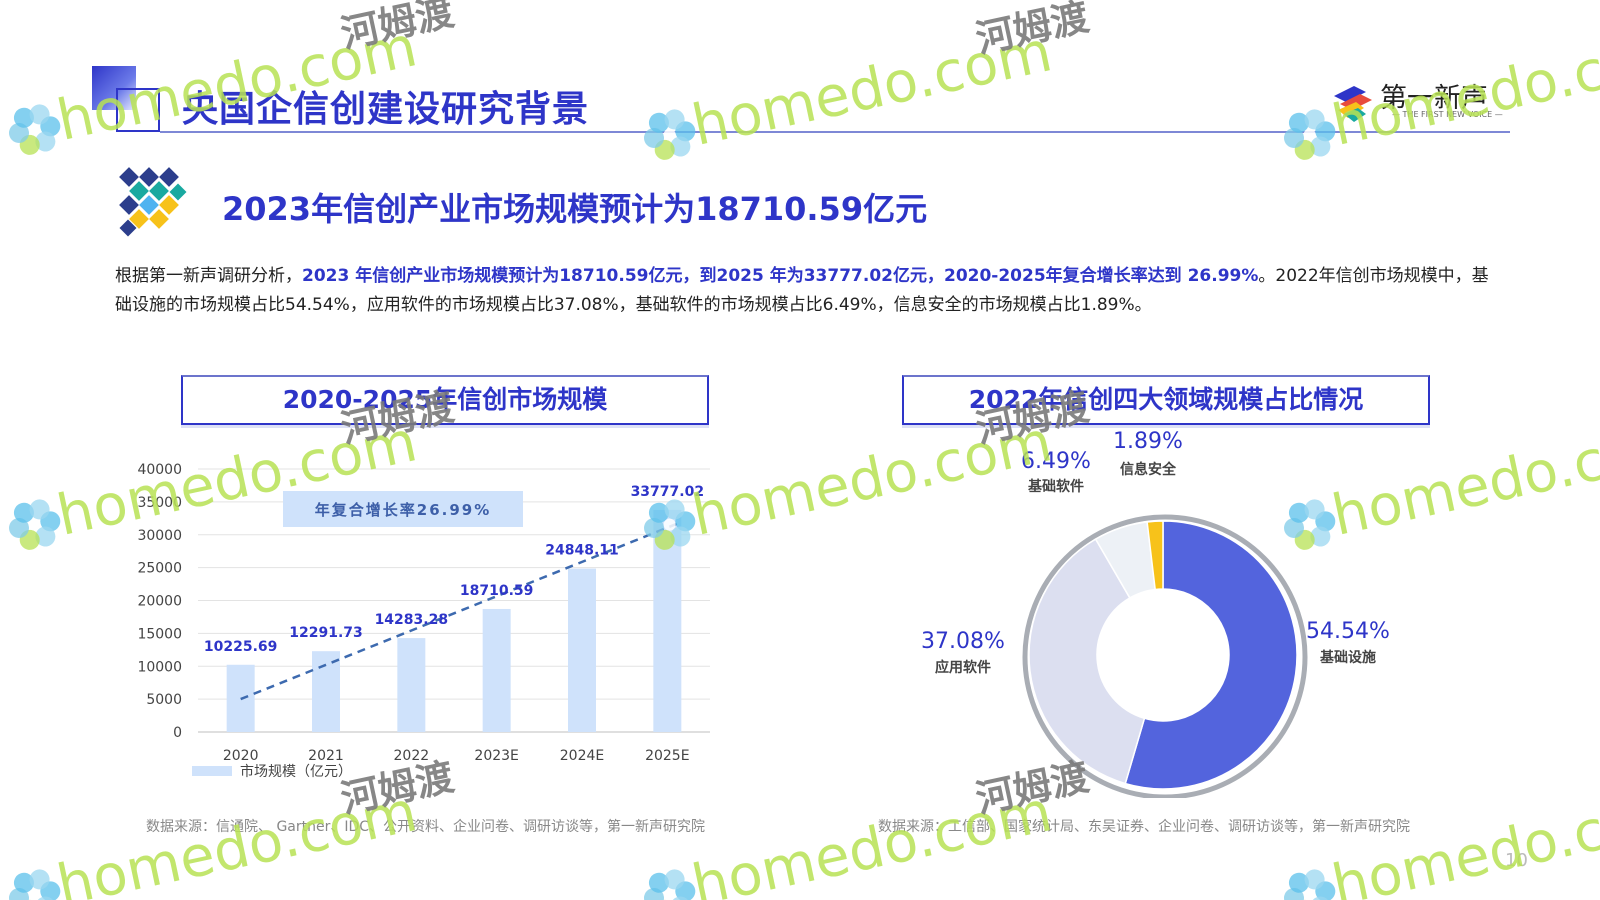  Describe the element at coordinates (1353, 104) in the screenshot. I see `logo-icon` at that location.